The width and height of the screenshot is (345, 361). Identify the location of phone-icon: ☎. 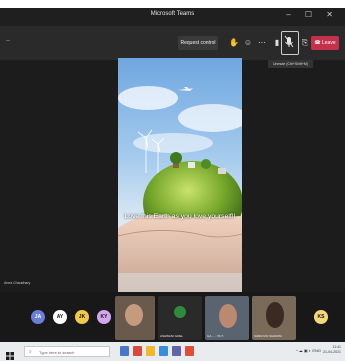
(317, 43).